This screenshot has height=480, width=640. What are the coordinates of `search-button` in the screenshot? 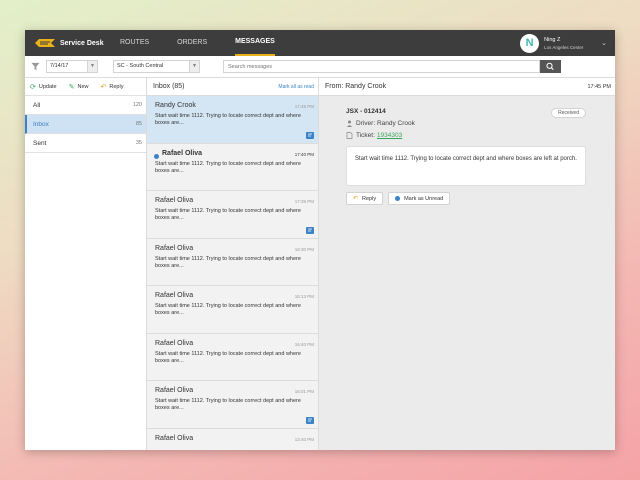 It's located at (550, 66).